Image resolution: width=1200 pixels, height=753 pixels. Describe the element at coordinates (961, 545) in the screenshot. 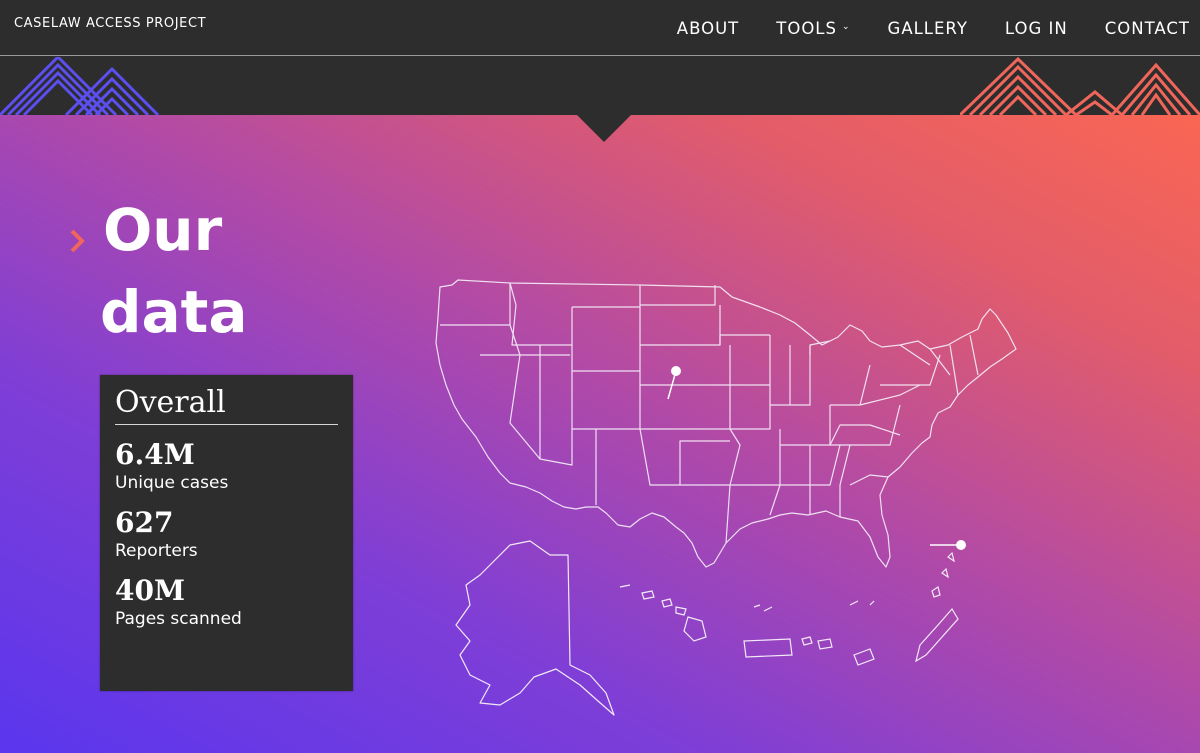

I see `marker-east` at that location.